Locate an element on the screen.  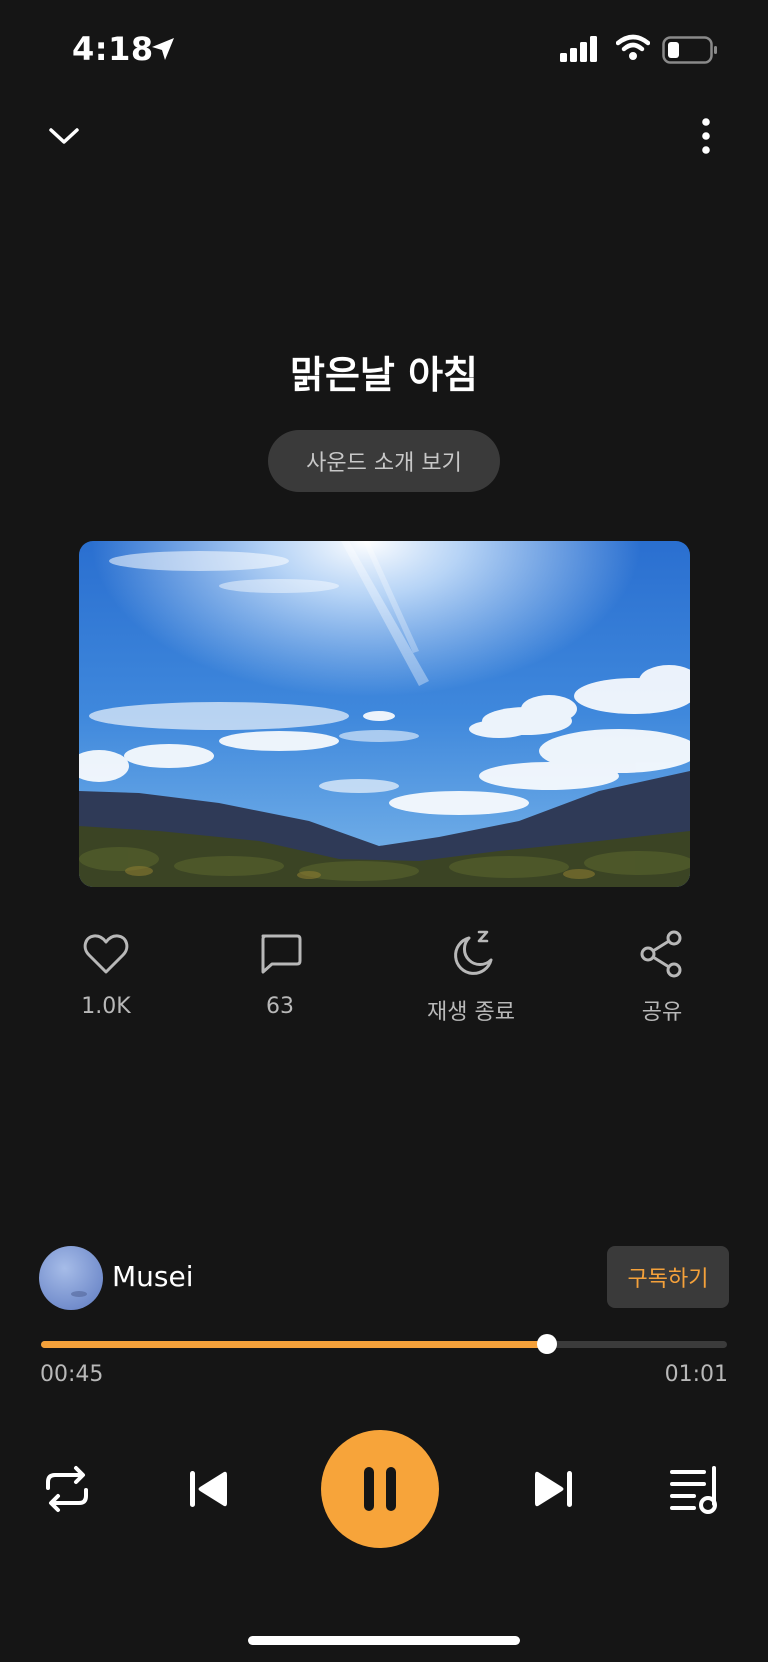
like-count: 1.0K is located at coordinates (106, 1006).